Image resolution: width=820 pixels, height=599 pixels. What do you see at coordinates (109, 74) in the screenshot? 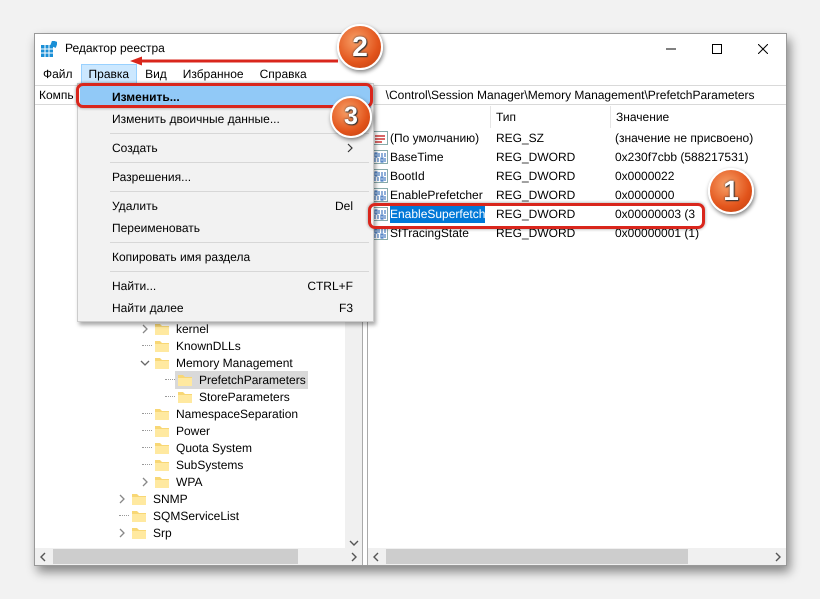
I see `menu-bar-item: Правка` at bounding box center [109, 74].